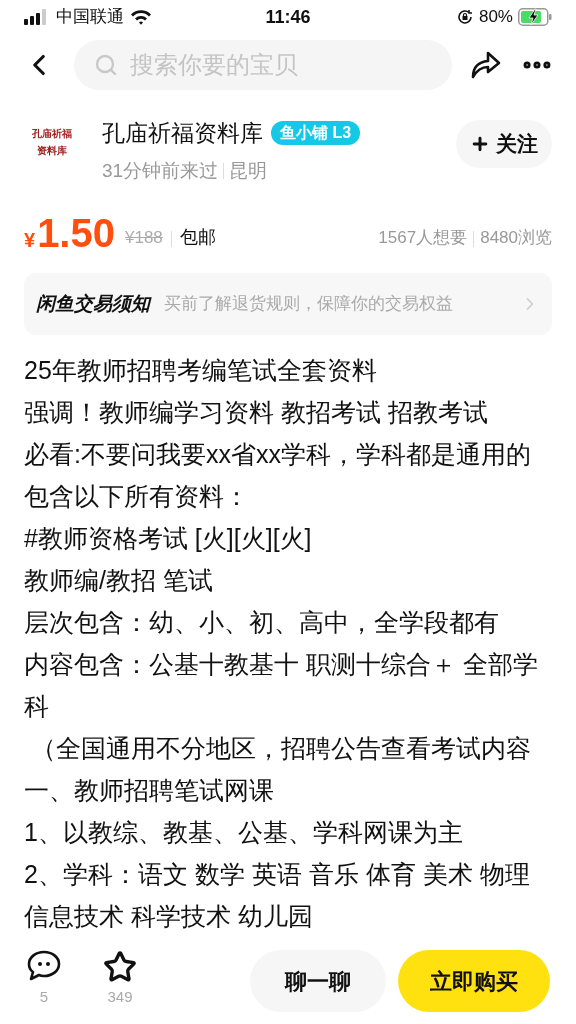  I want to click on battery-percent: 80%, so click(495, 17).